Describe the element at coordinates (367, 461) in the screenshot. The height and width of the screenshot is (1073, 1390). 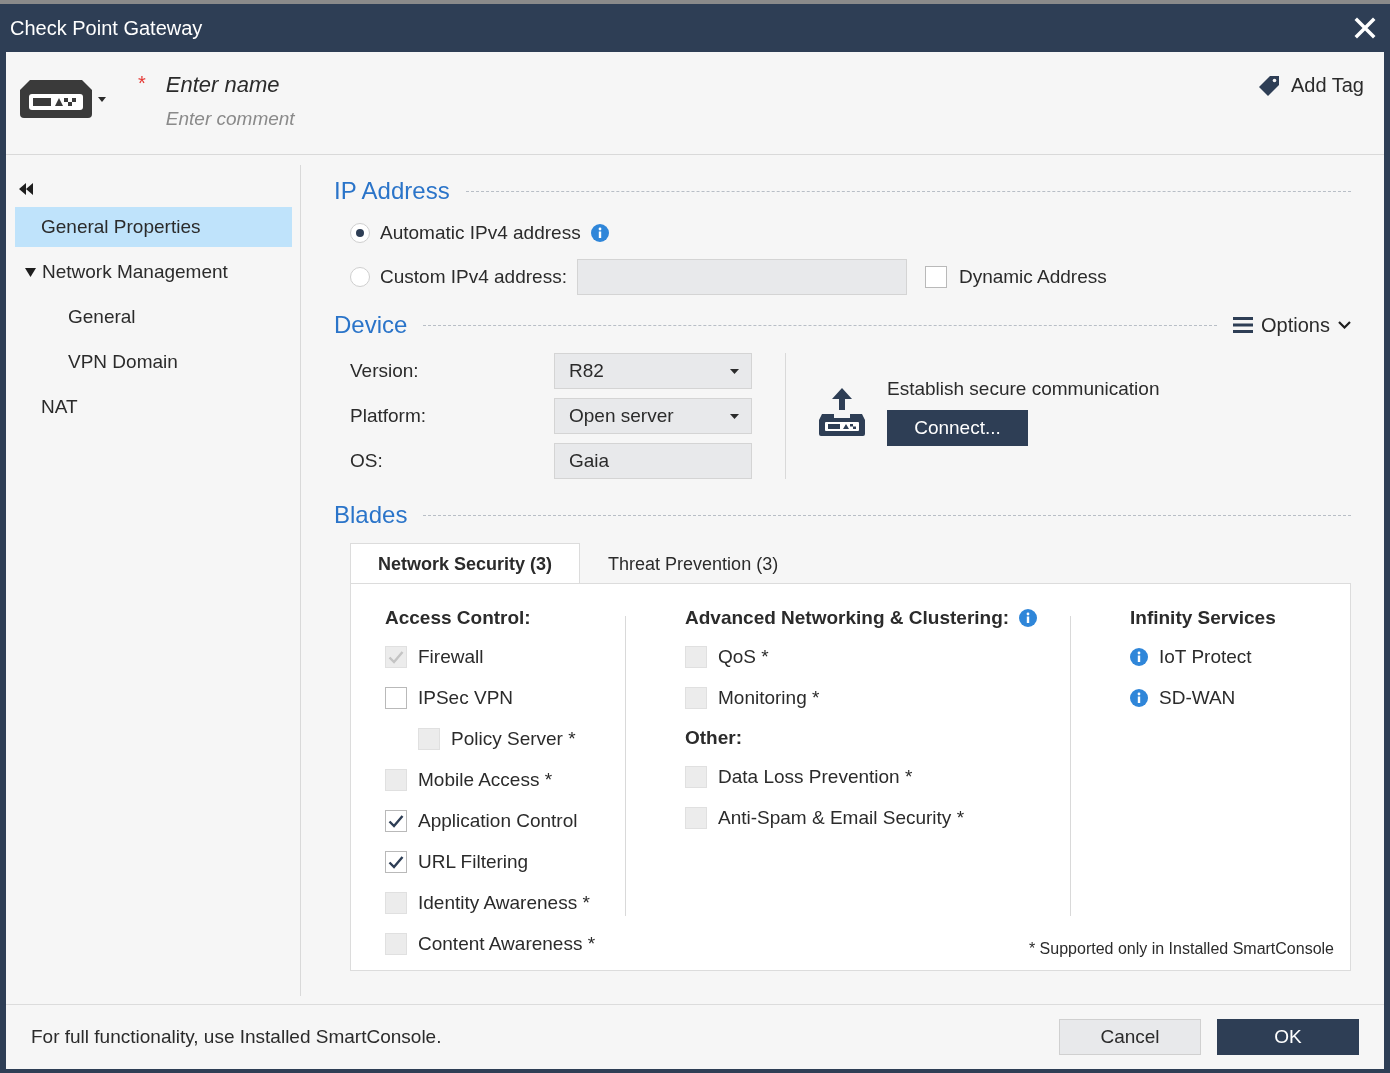
I see `field-label: OS:` at that location.